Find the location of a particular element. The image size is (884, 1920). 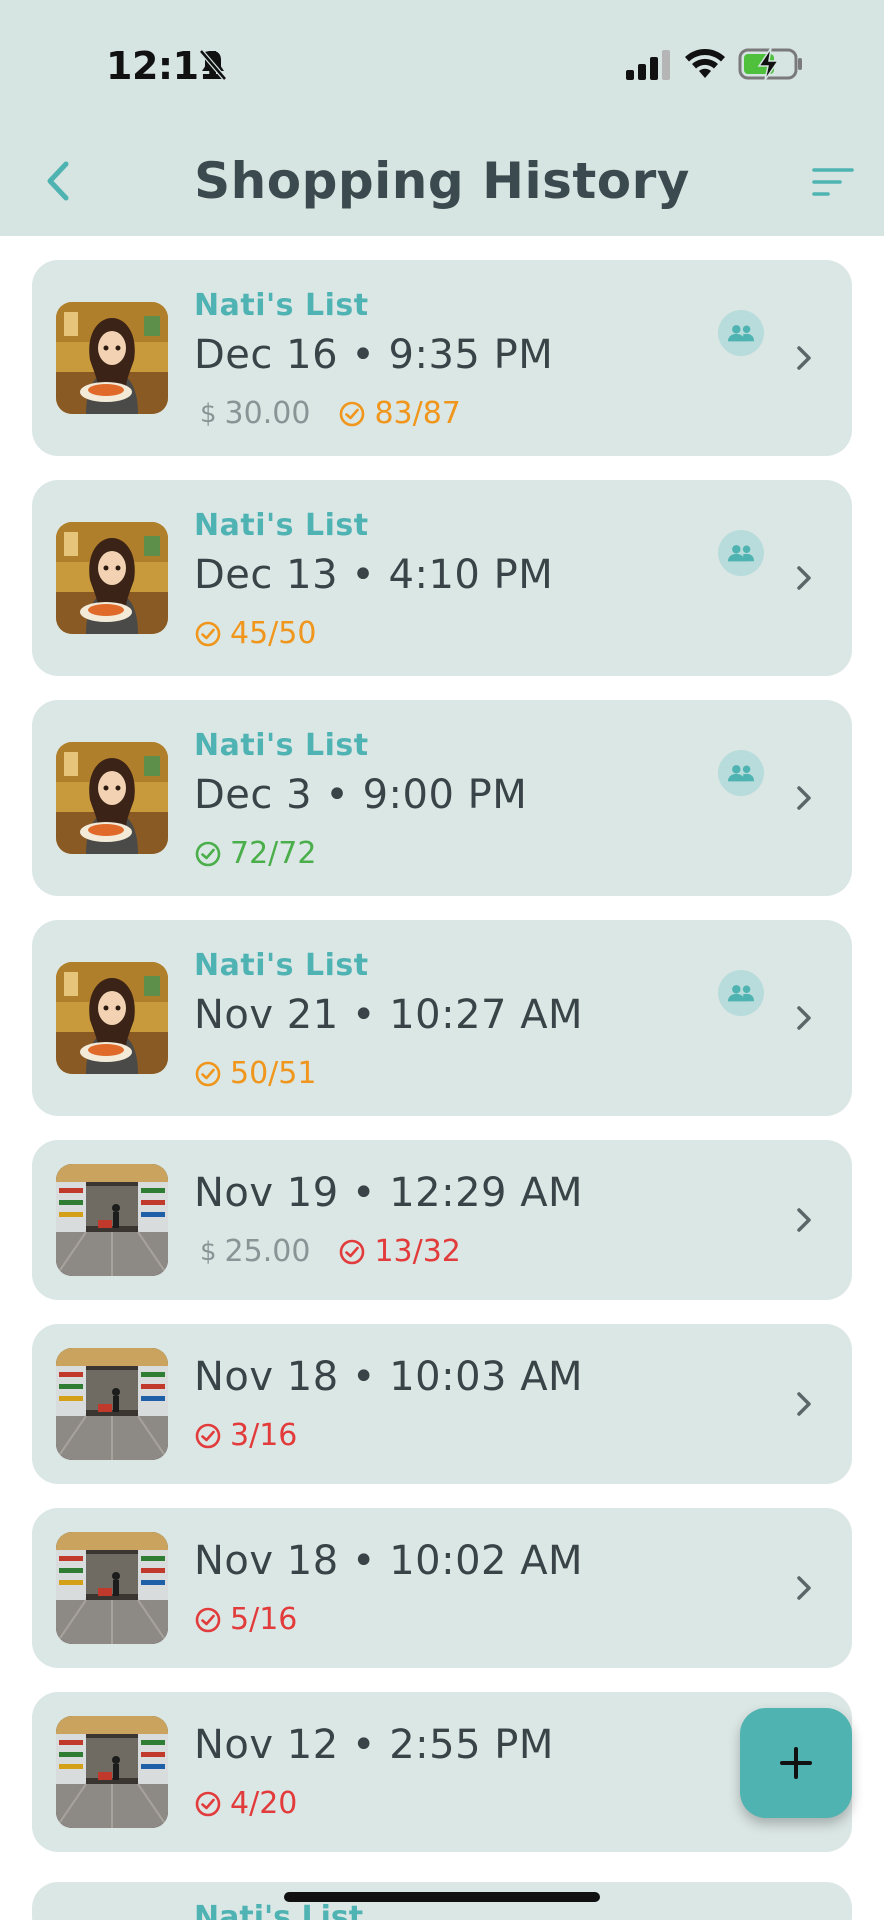

card-meta: $25.00 13/32 is located at coordinates (327, 1251).